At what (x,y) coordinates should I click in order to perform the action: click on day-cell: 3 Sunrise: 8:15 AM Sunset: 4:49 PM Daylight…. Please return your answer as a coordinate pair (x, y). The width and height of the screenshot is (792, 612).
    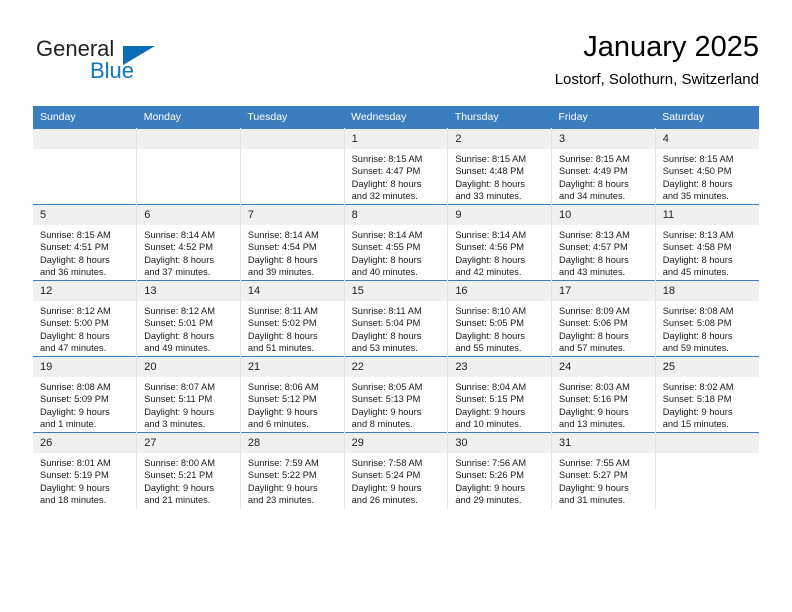
    Looking at the image, I should click on (603, 166).